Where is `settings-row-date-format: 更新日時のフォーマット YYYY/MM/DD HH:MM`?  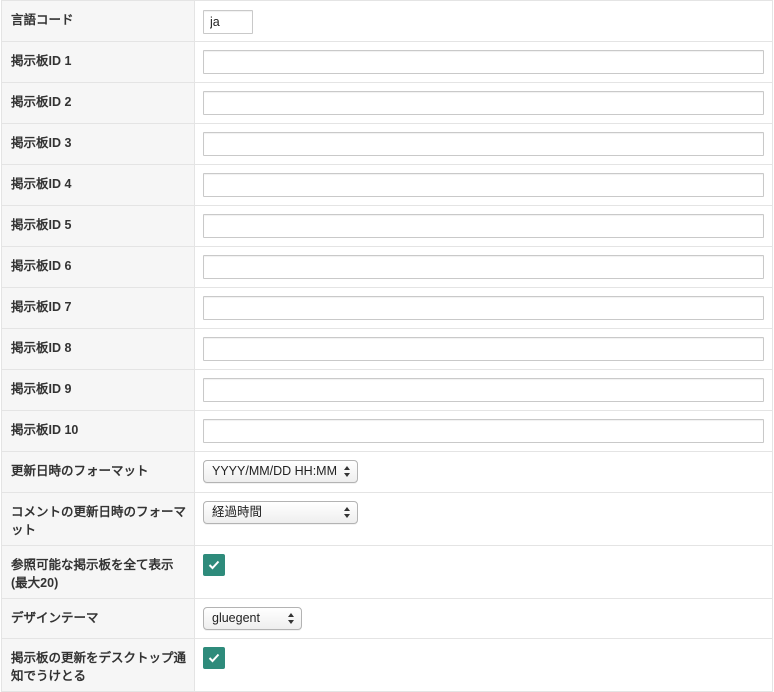 settings-row-date-format: 更新日時のフォーマット YYYY/MM/DD HH:MM is located at coordinates (387, 472).